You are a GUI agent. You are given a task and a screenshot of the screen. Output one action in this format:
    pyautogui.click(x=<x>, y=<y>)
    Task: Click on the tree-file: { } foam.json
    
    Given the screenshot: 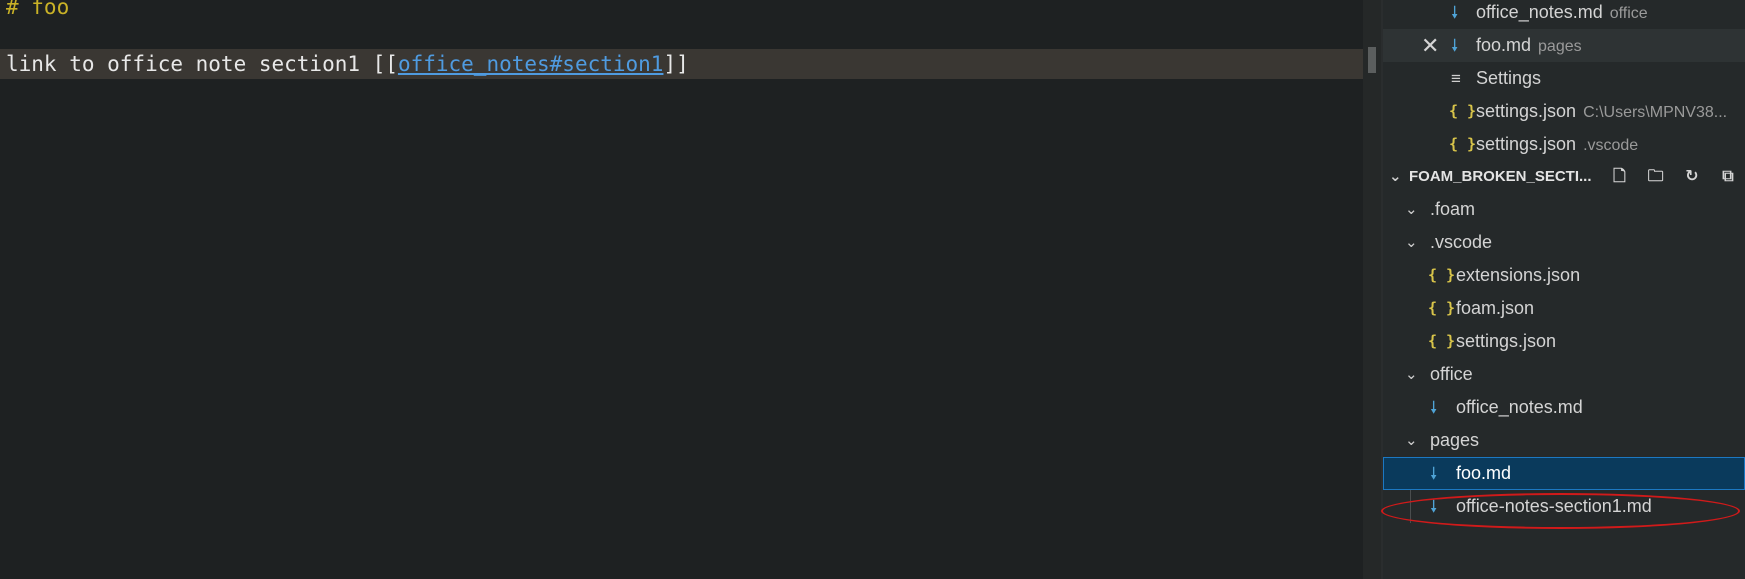 What is the action you would take?
    pyautogui.click(x=1564, y=308)
    